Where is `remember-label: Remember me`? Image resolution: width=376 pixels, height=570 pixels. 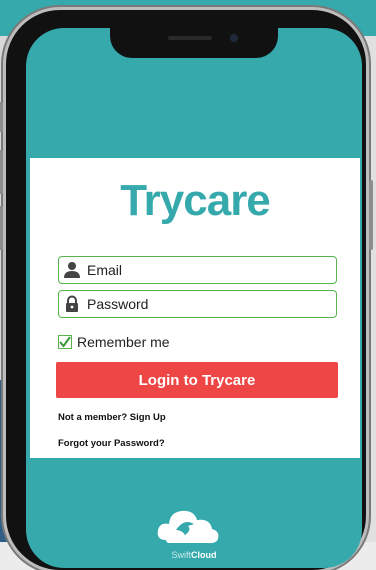
remember-label: Remember me is located at coordinates (123, 342).